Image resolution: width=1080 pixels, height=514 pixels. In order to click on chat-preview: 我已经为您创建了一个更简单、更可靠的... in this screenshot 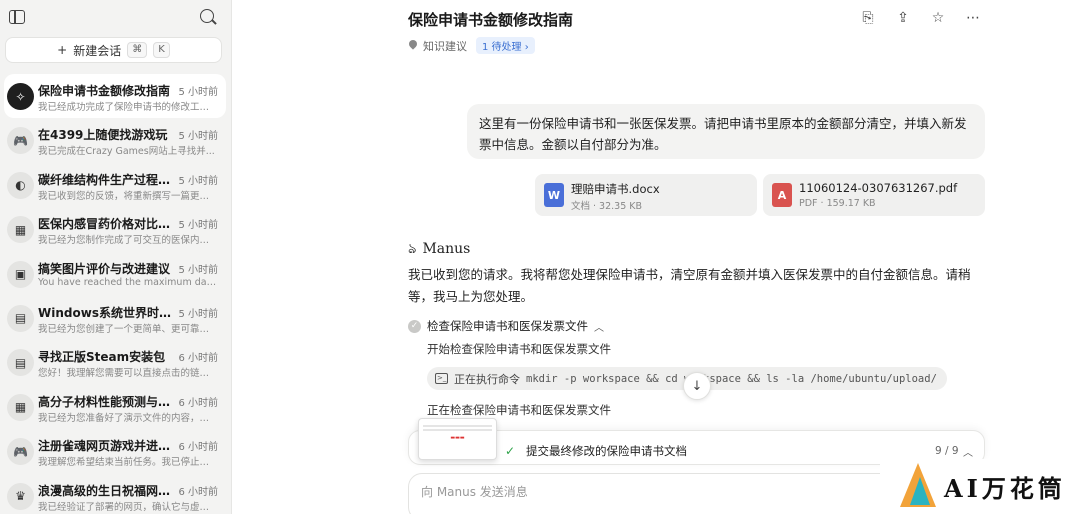, I will do `click(128, 329)`.